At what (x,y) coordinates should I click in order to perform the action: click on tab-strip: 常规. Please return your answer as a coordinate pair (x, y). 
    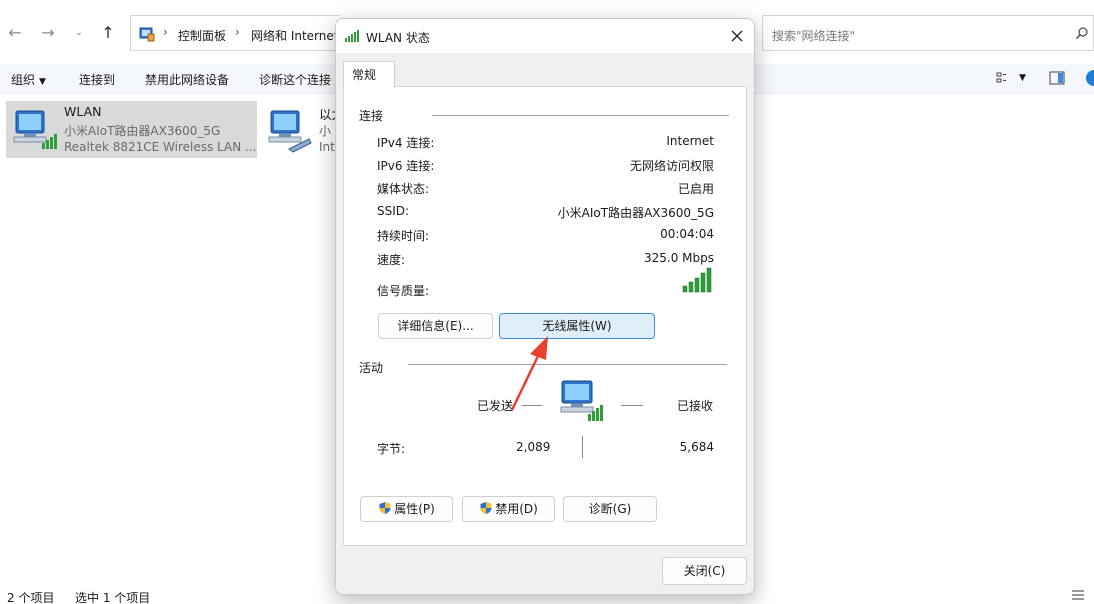
    Looking at the image, I should click on (545, 70).